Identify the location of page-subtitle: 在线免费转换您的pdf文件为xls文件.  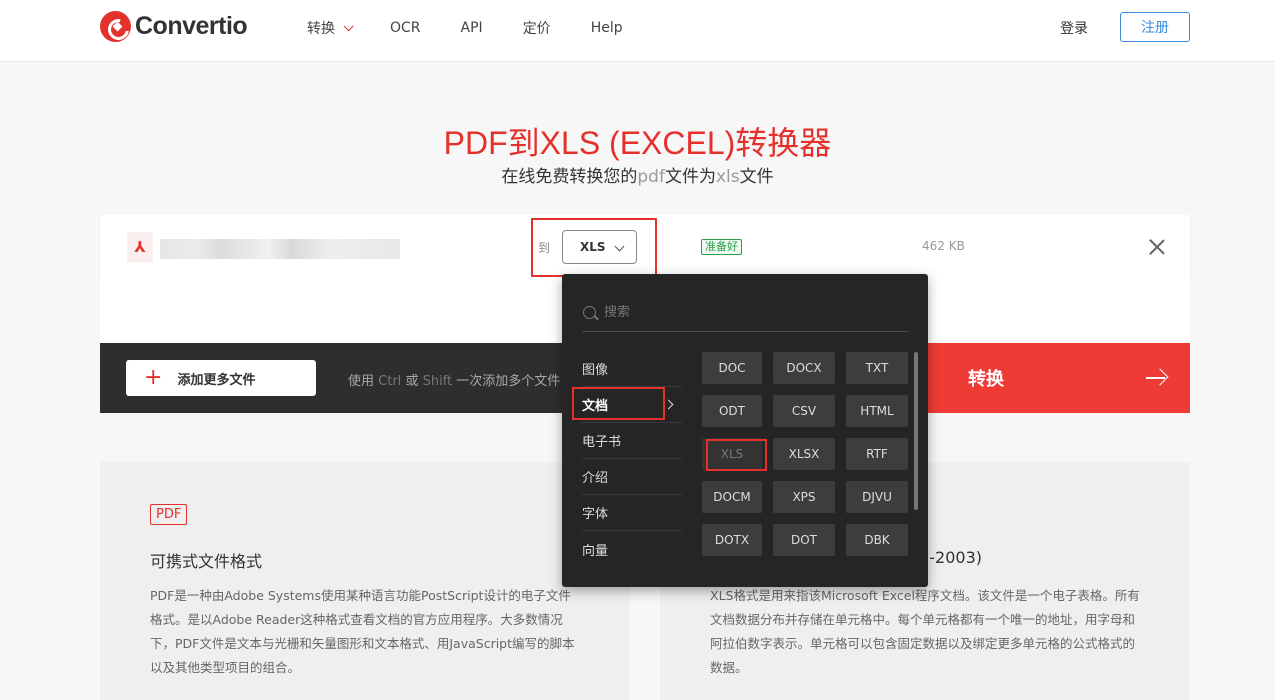
(637, 177).